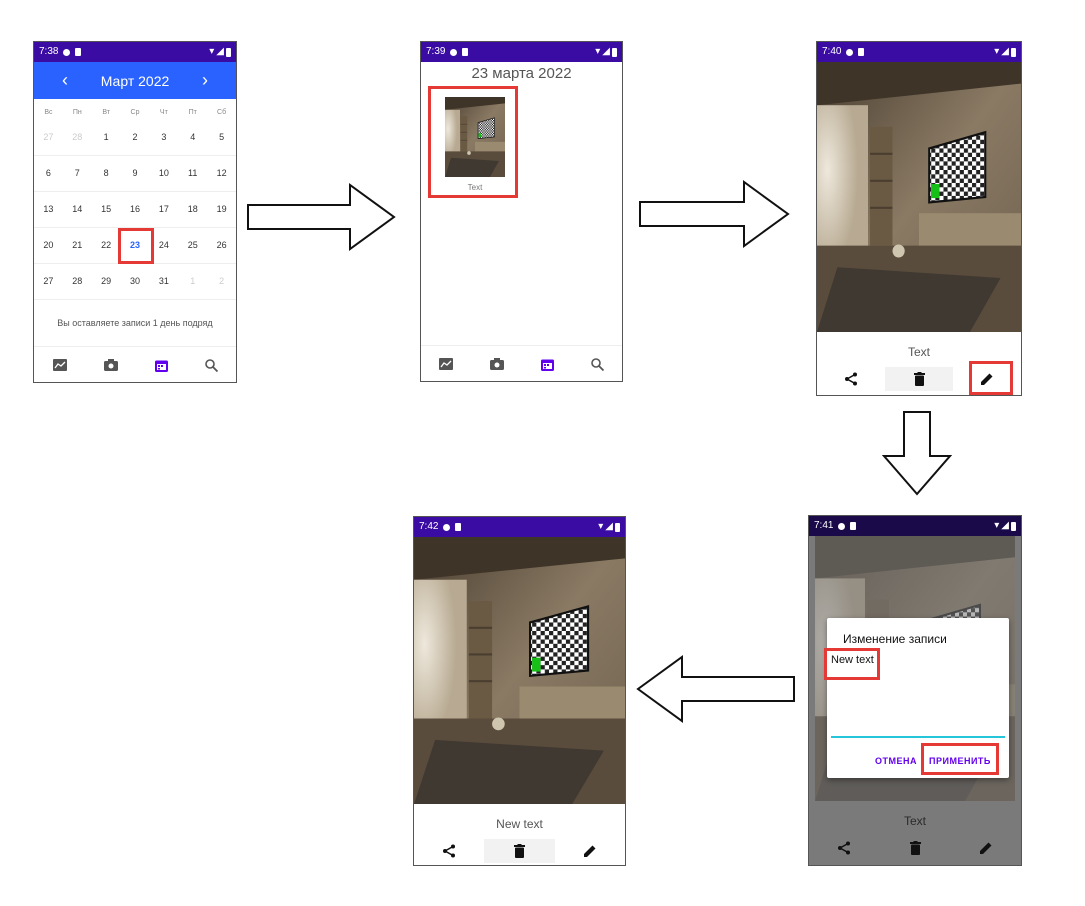  I want to click on status-time: 7:40, so click(832, 51).